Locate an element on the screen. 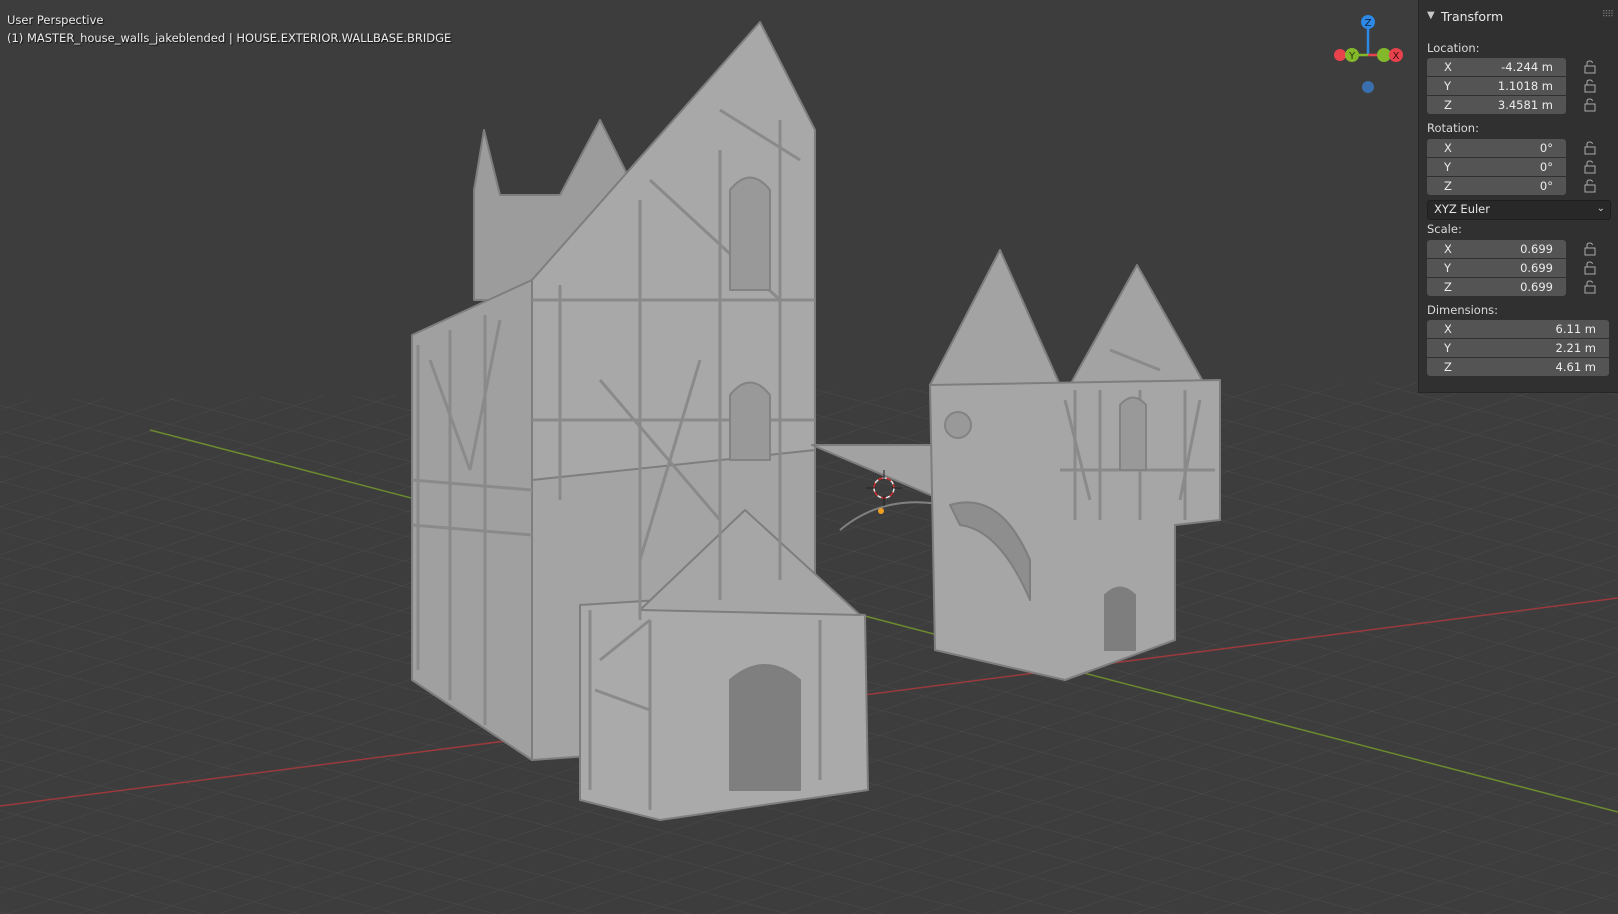  scale-z-field: Z 0.699 is located at coordinates (1496, 287).